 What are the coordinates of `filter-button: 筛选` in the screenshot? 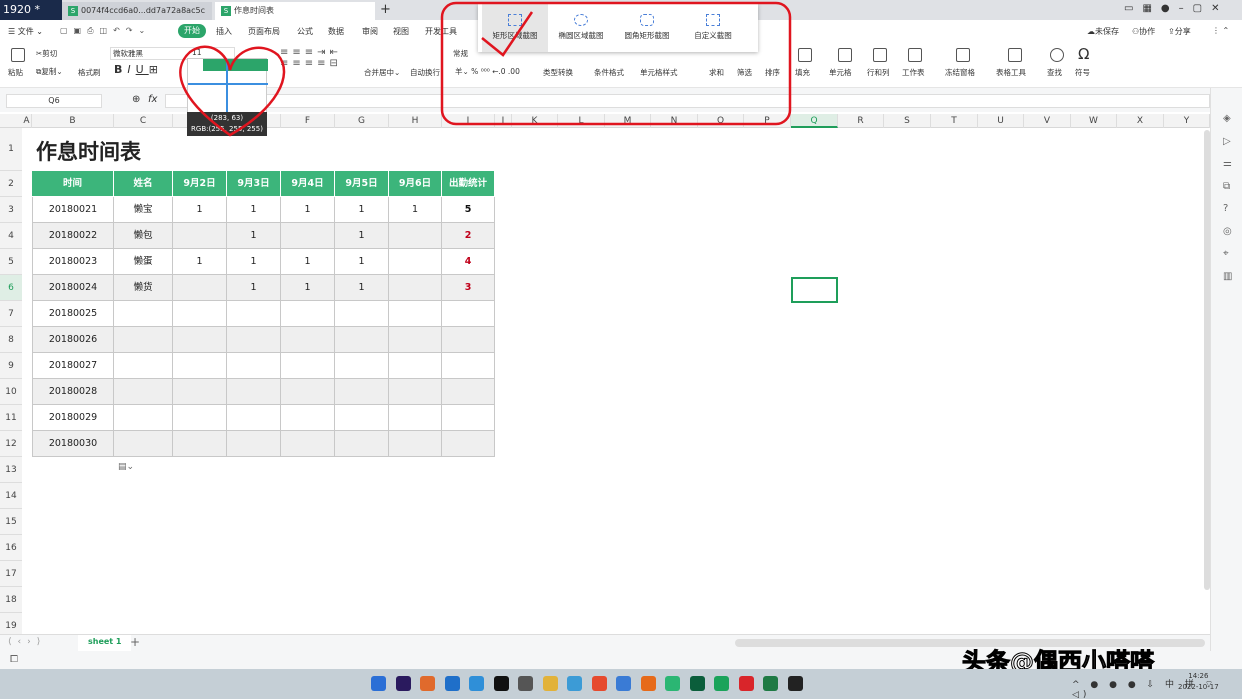 It's located at (744, 72).